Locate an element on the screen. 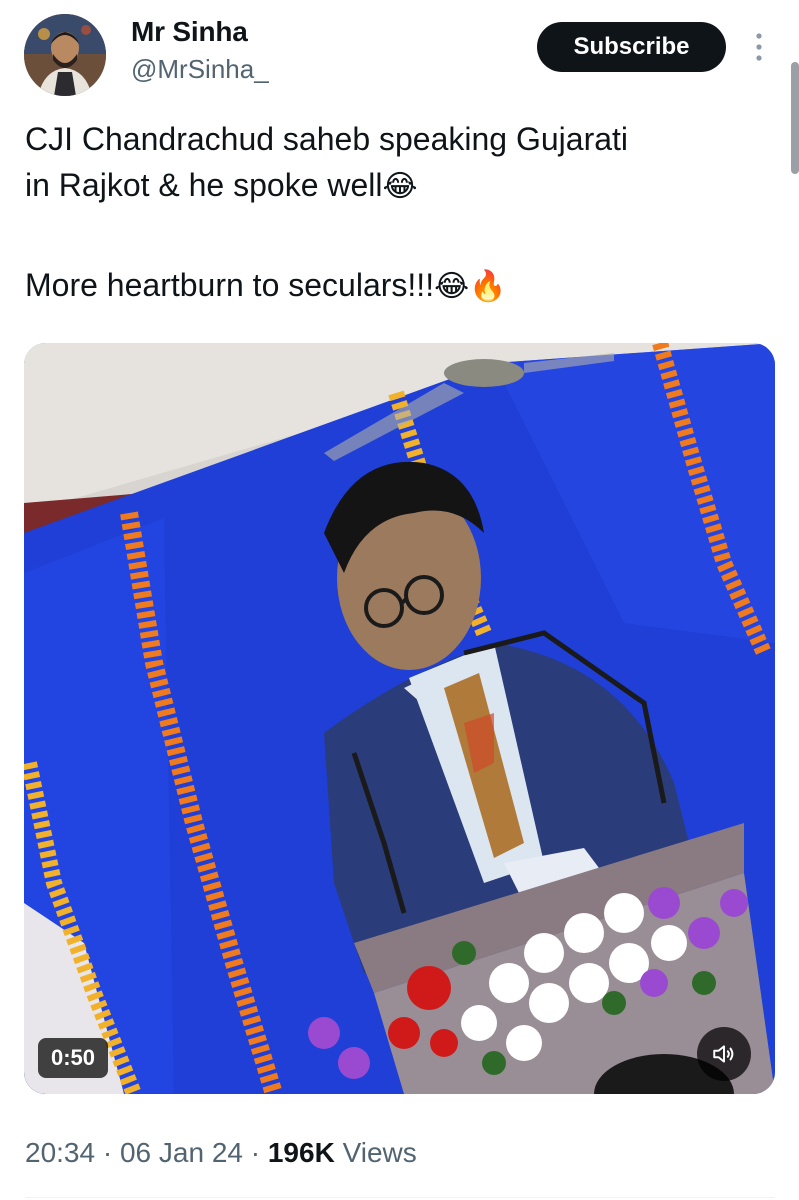 The width and height of the screenshot is (799, 1200). speaker-muted-icon is located at coordinates (724, 1054).